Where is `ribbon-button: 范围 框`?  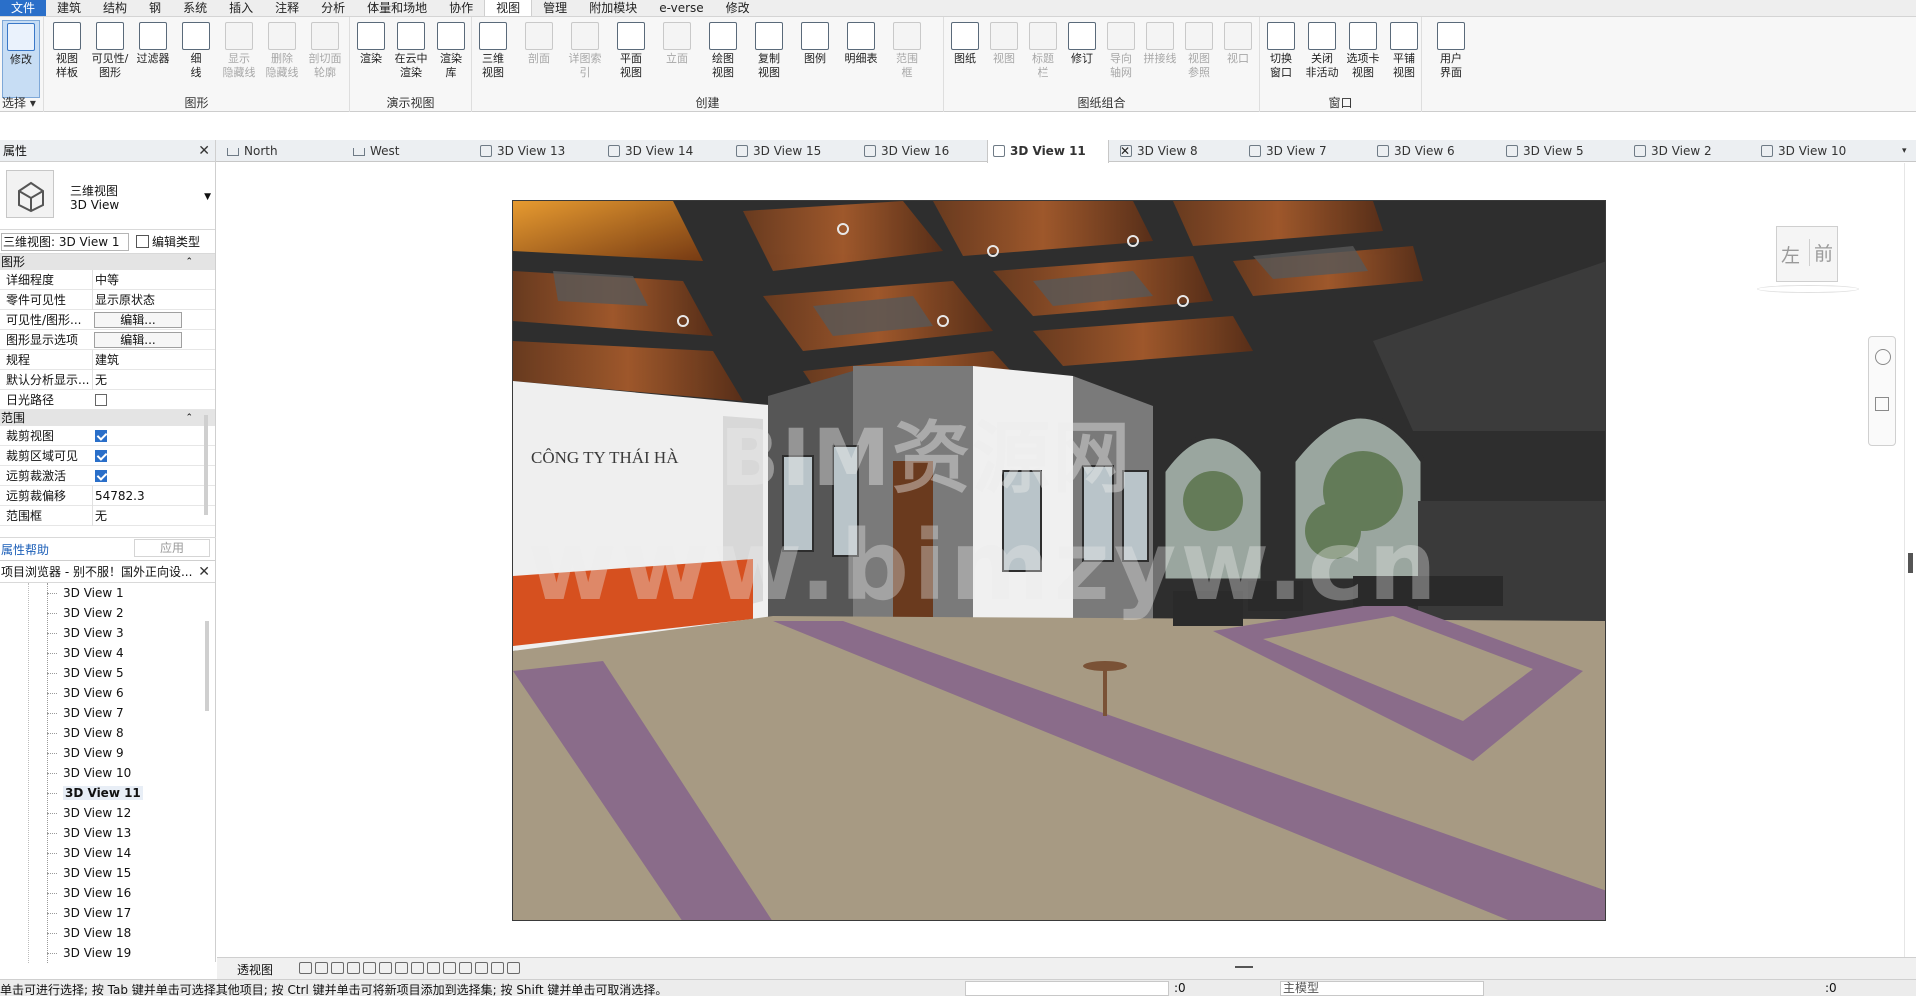
ribbon-button: 范围 框 is located at coordinates (907, 59).